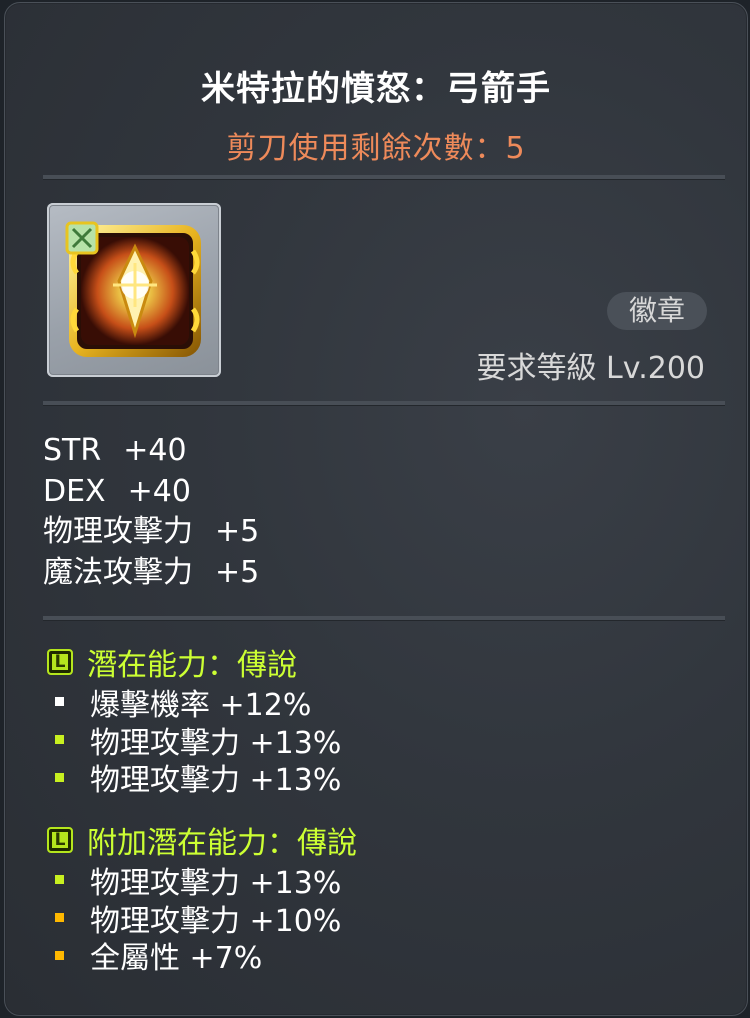 This screenshot has width=750, height=1018. I want to click on bonus-potential-line: 物理攻擊力 +13%, so click(201, 881).